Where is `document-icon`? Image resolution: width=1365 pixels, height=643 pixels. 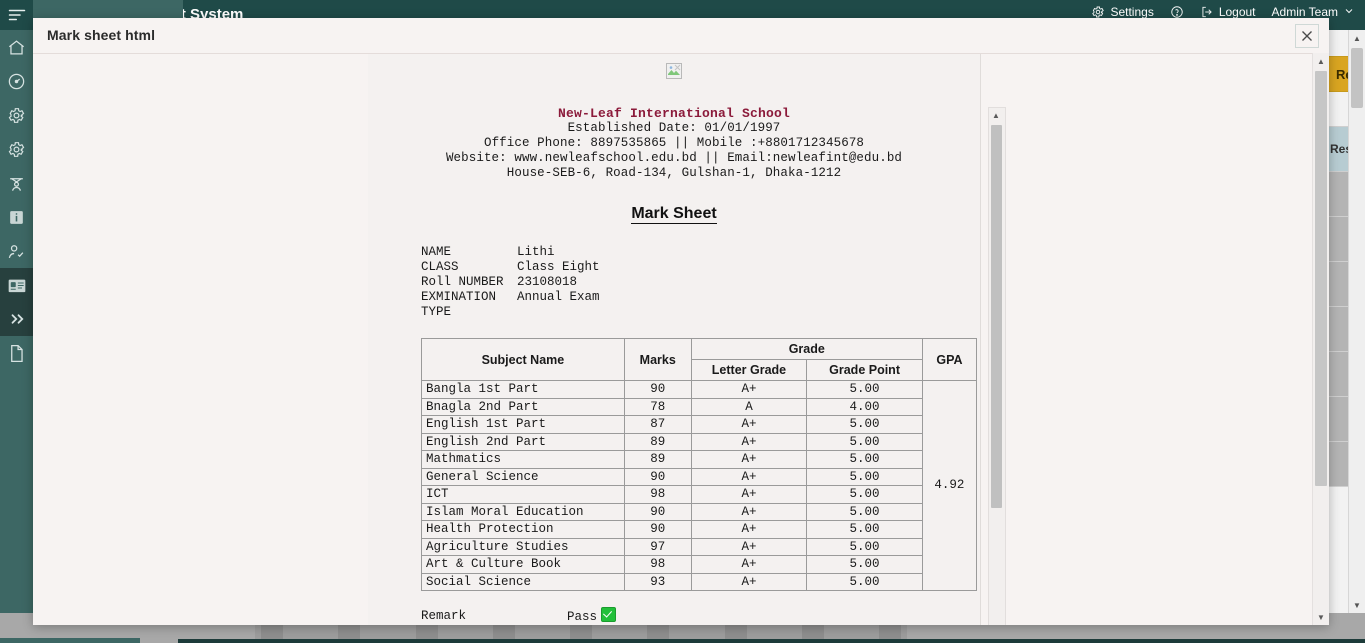 document-icon is located at coordinates (16, 353).